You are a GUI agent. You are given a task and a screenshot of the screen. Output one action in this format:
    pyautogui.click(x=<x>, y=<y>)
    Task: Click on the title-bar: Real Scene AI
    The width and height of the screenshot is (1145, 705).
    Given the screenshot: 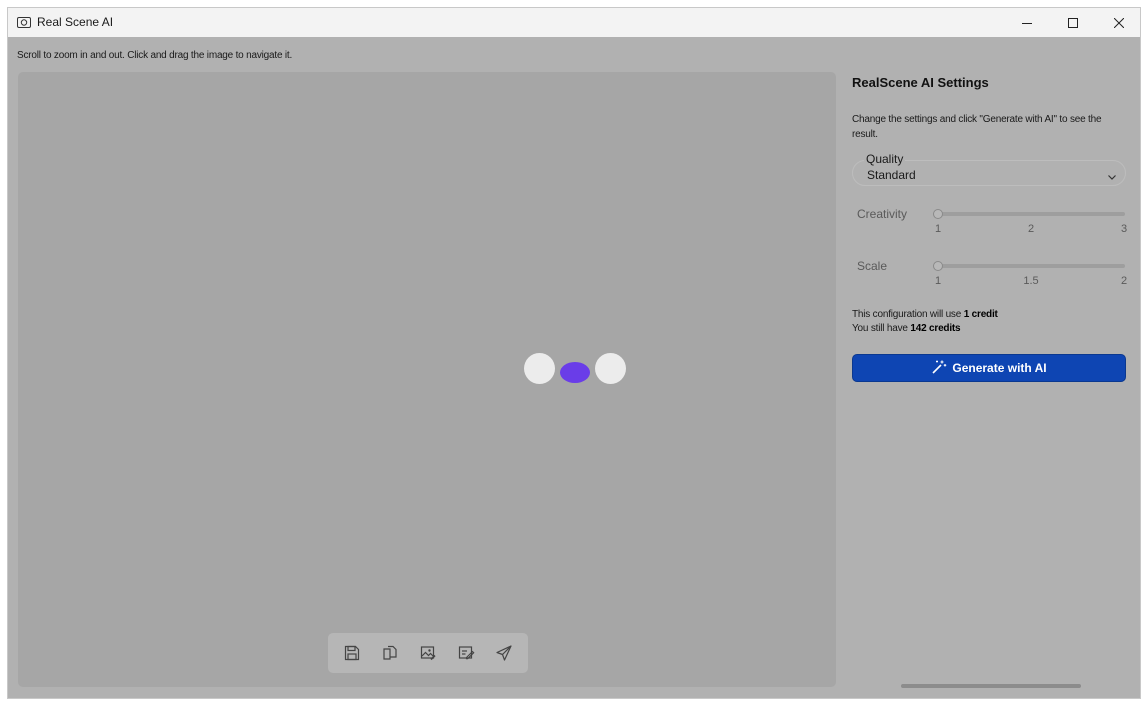 What is the action you would take?
    pyautogui.click(x=574, y=22)
    